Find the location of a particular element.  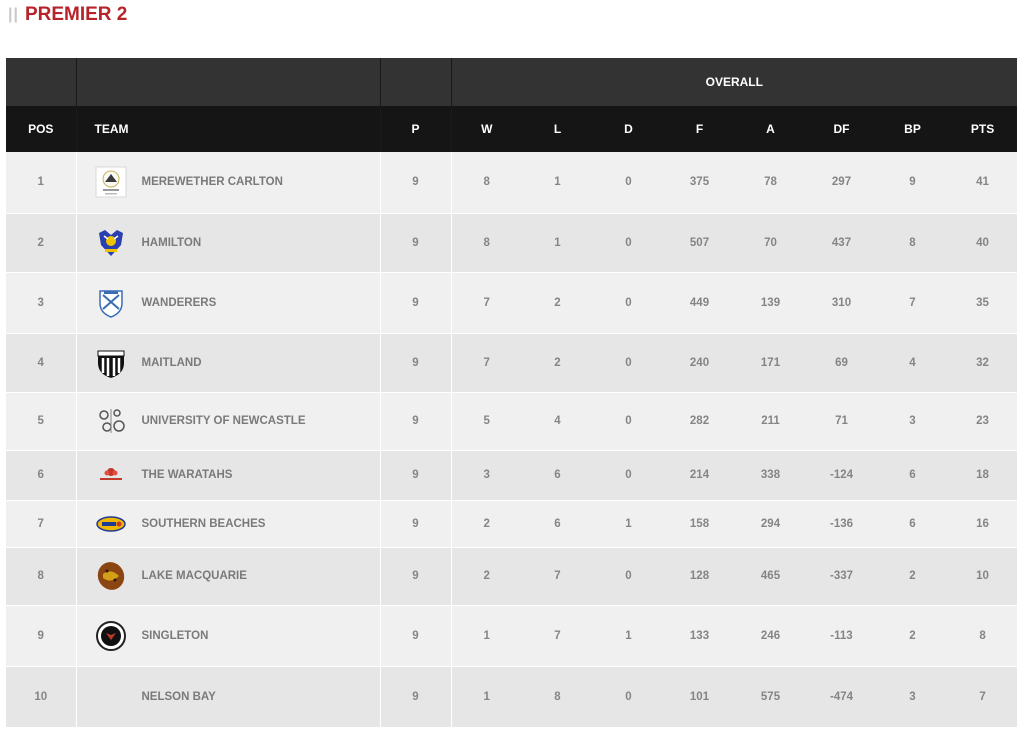

cell-pos: 6 is located at coordinates (41, 475).